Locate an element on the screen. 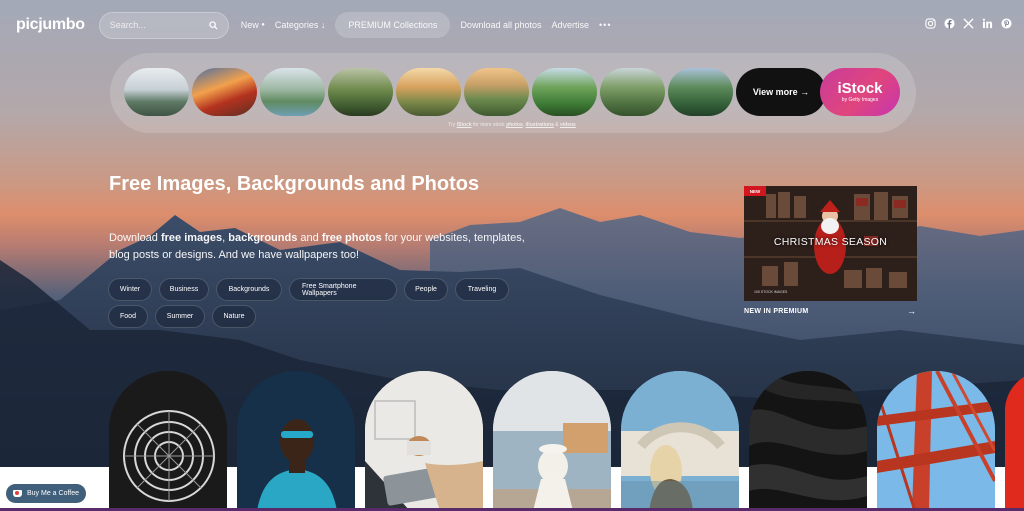 The height and width of the screenshot is (511, 1024). x-icon is located at coordinates (968, 23).